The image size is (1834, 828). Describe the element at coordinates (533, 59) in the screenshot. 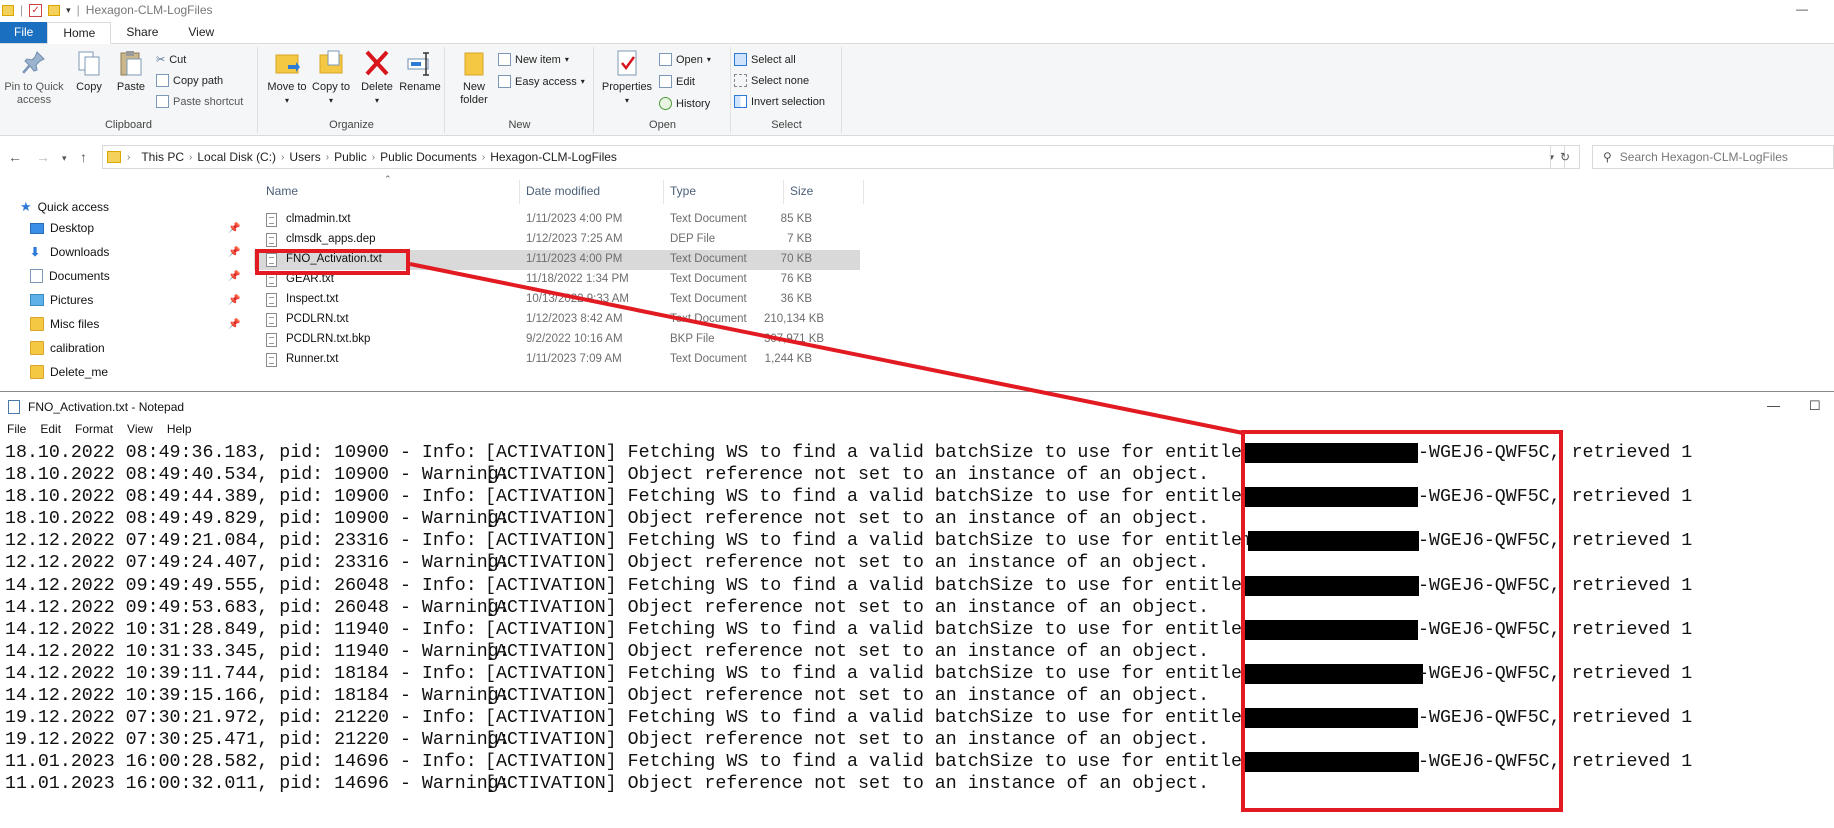

I see `new-item-button: New item ▾` at that location.